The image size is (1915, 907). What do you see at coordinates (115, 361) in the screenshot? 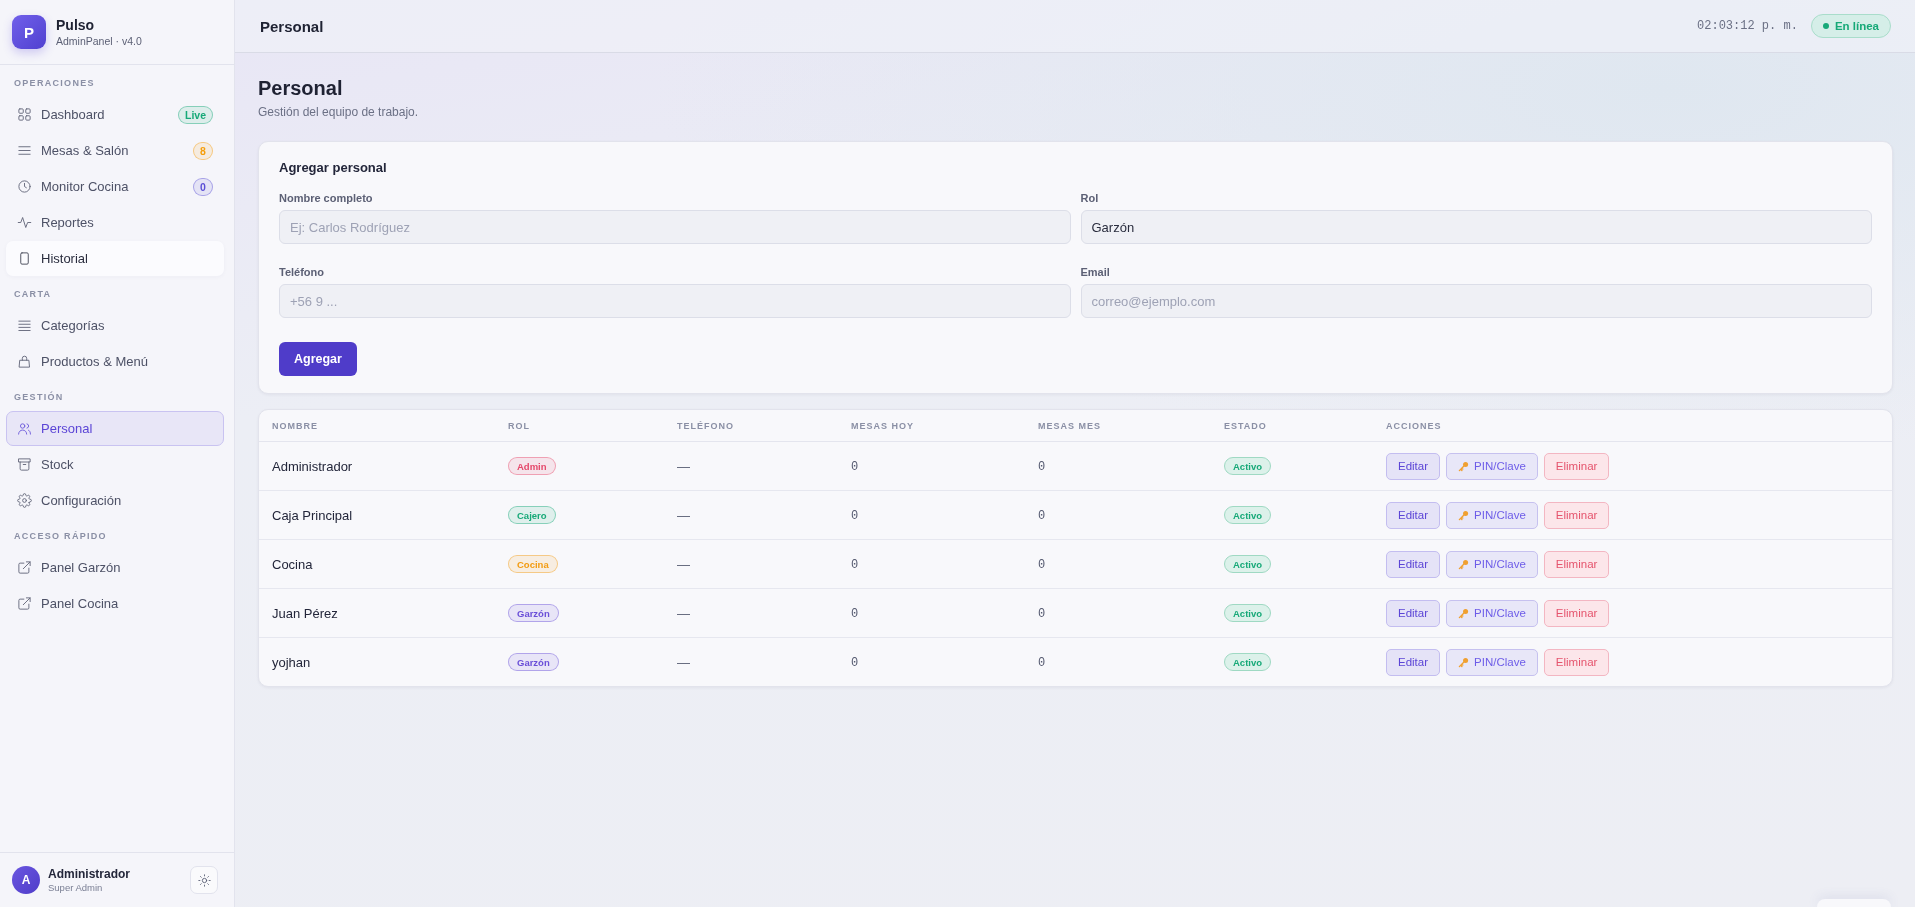
I see `nav-item: Productos & Menú` at bounding box center [115, 361].